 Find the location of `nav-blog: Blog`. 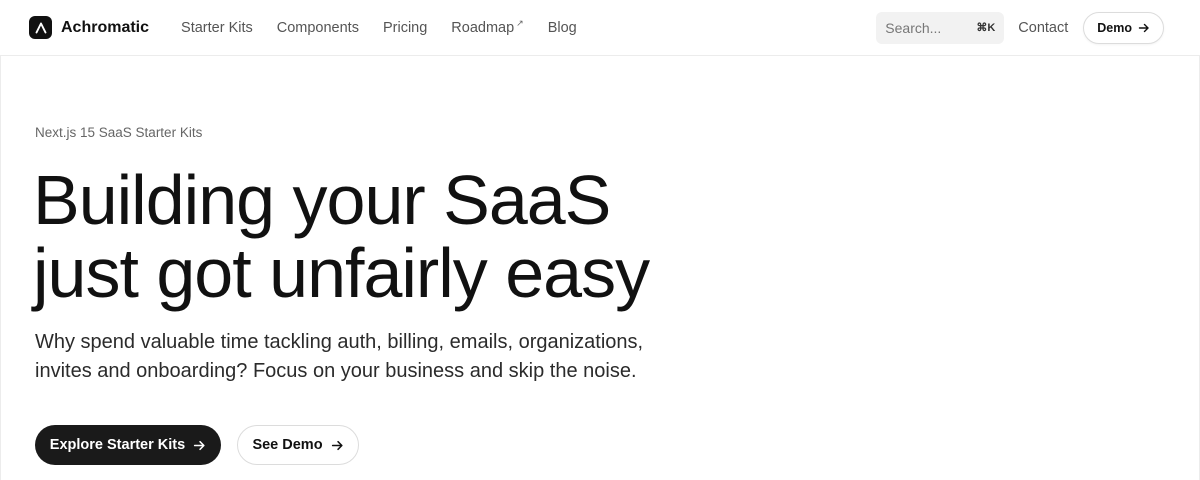

nav-blog: Blog is located at coordinates (562, 28).